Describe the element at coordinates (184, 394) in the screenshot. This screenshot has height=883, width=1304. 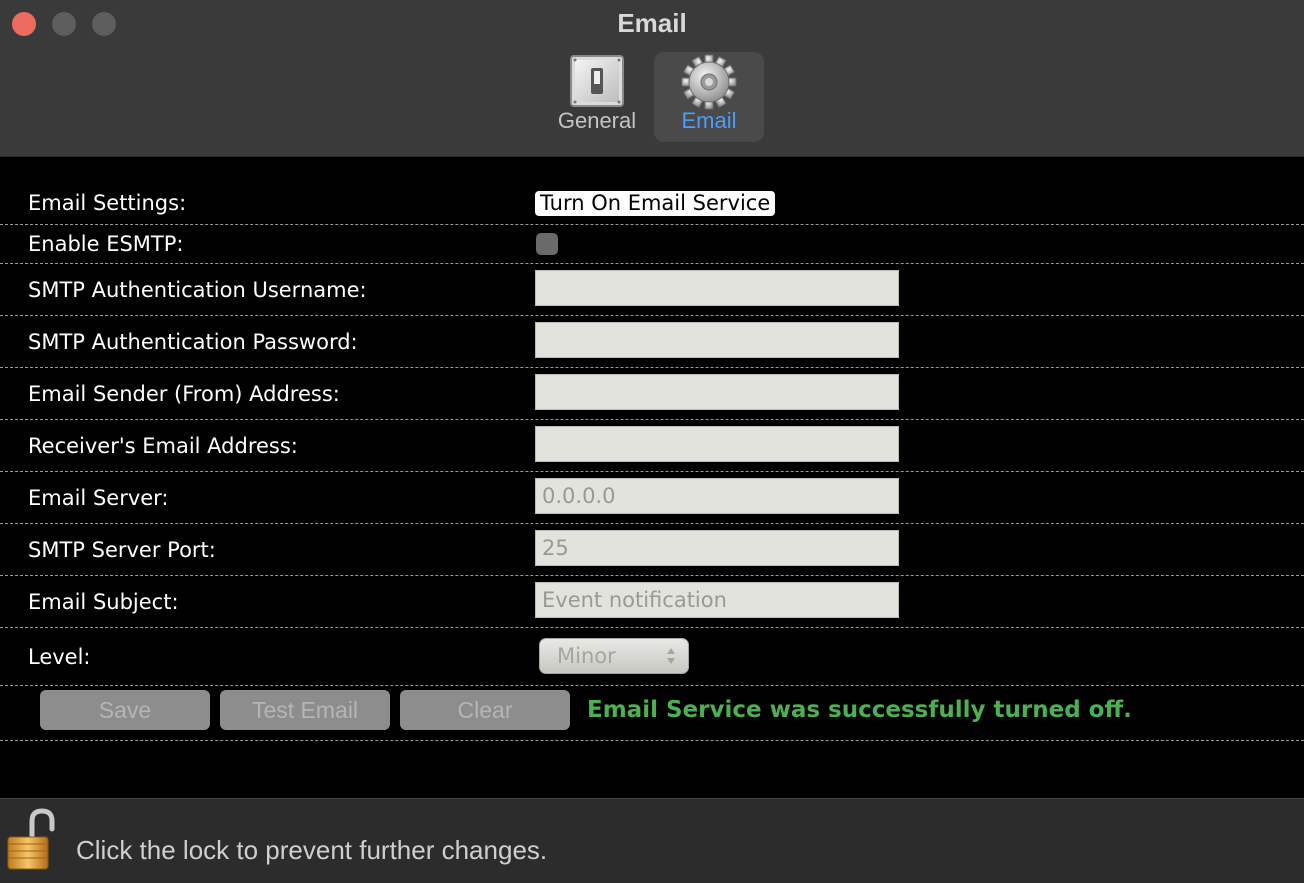
I see `sender-address-label: Email Sender (From) Address:` at that location.